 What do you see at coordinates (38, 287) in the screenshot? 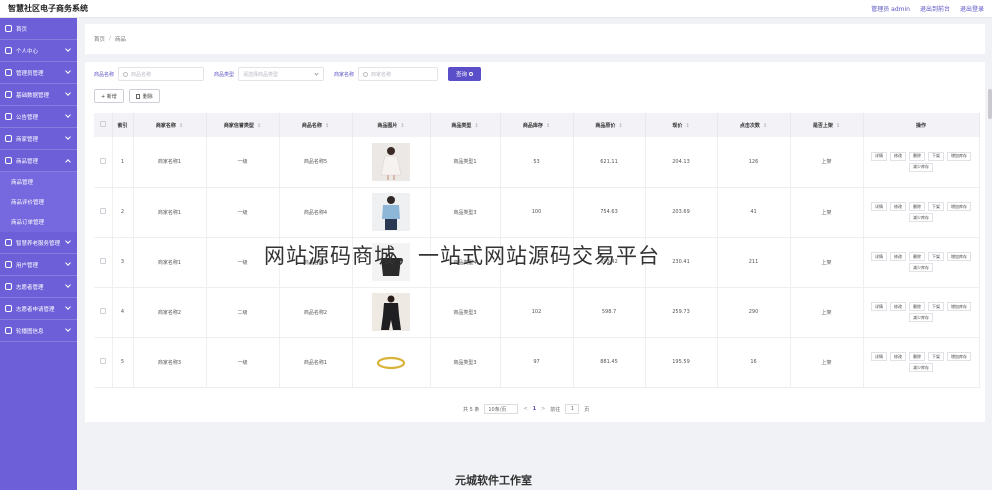
I see `sidebar-item-9: 志愿者管理` at bounding box center [38, 287].